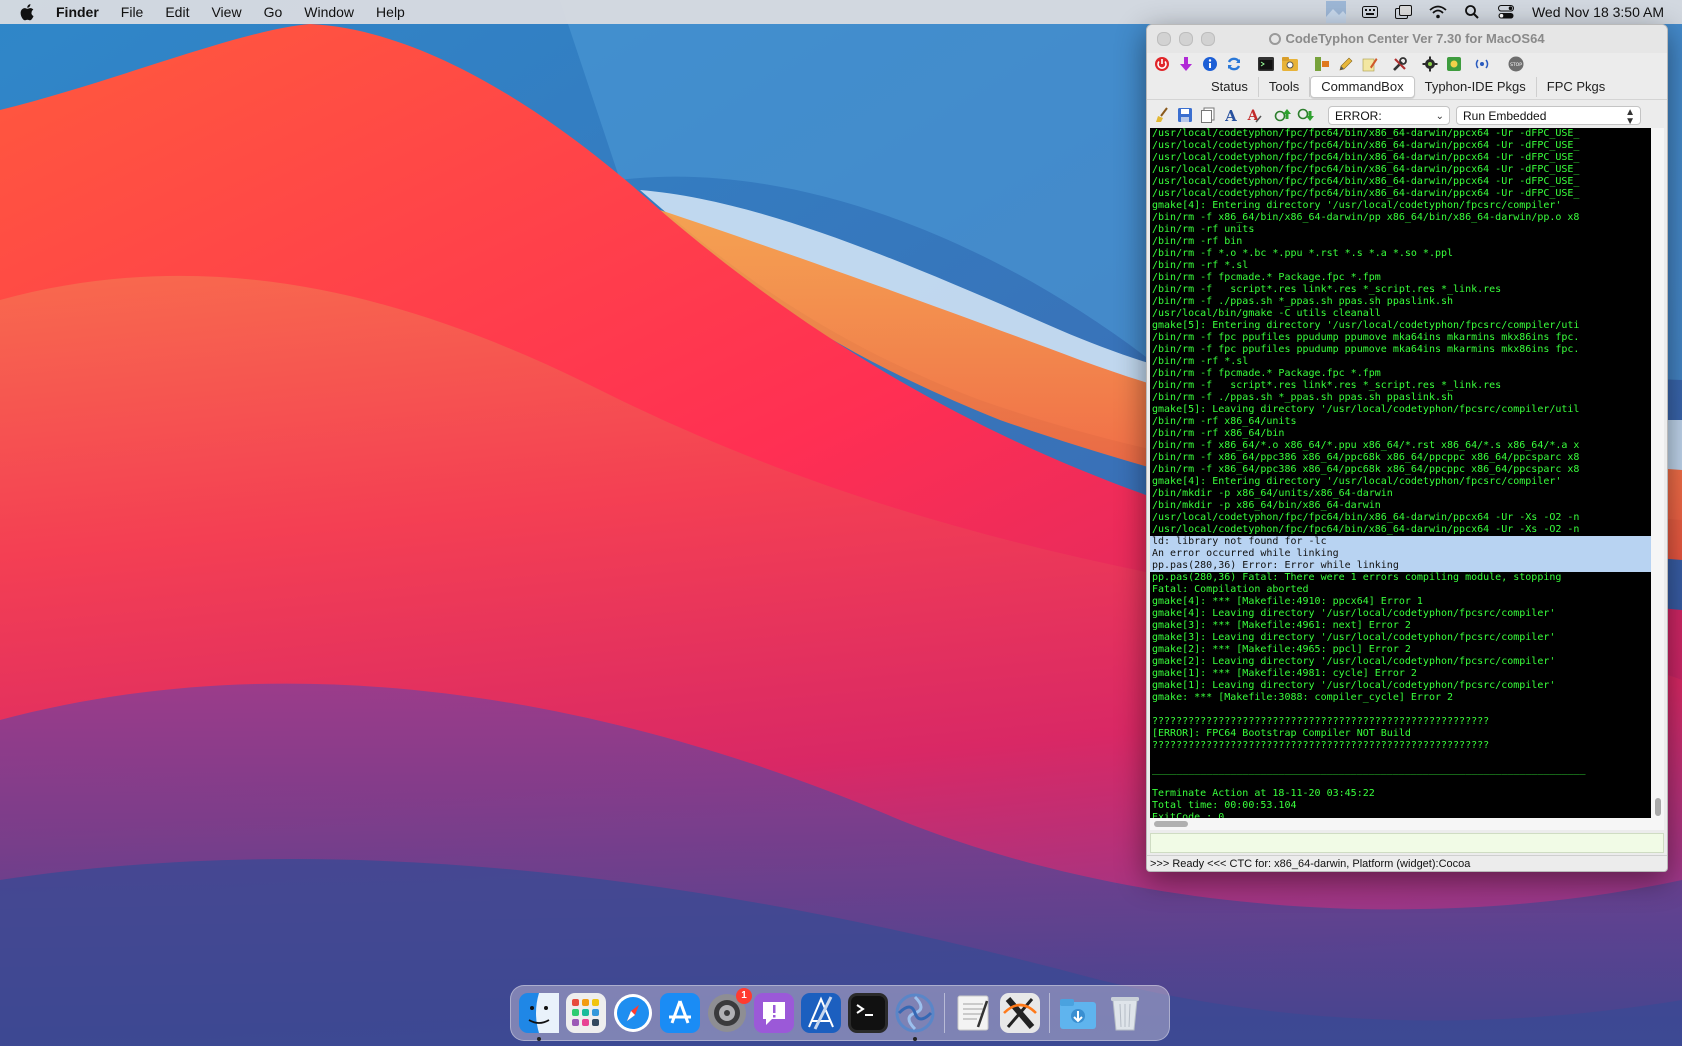  I want to click on apple-menu-icon, so click(28, 12).